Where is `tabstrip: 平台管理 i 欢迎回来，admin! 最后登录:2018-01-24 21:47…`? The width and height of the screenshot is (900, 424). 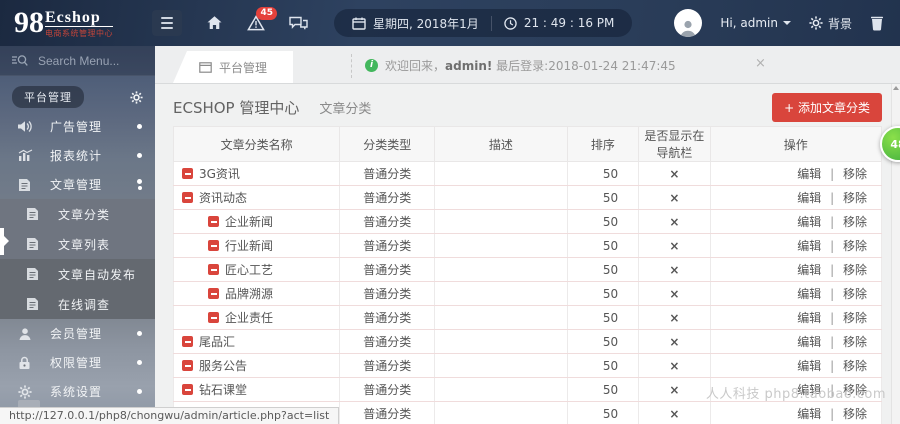
tabstrip: 平台管理 i 欢迎回来，admin! 最后登录:2018-01-24 21:47… is located at coordinates (527, 65).